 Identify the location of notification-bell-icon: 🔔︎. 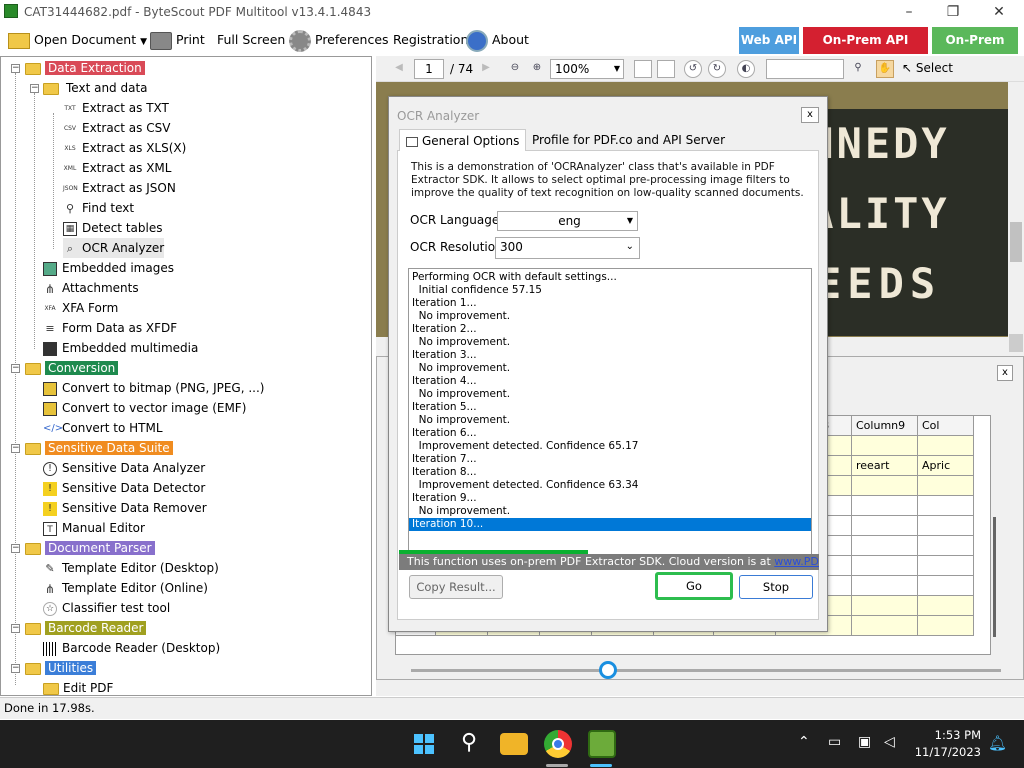
(997, 743).